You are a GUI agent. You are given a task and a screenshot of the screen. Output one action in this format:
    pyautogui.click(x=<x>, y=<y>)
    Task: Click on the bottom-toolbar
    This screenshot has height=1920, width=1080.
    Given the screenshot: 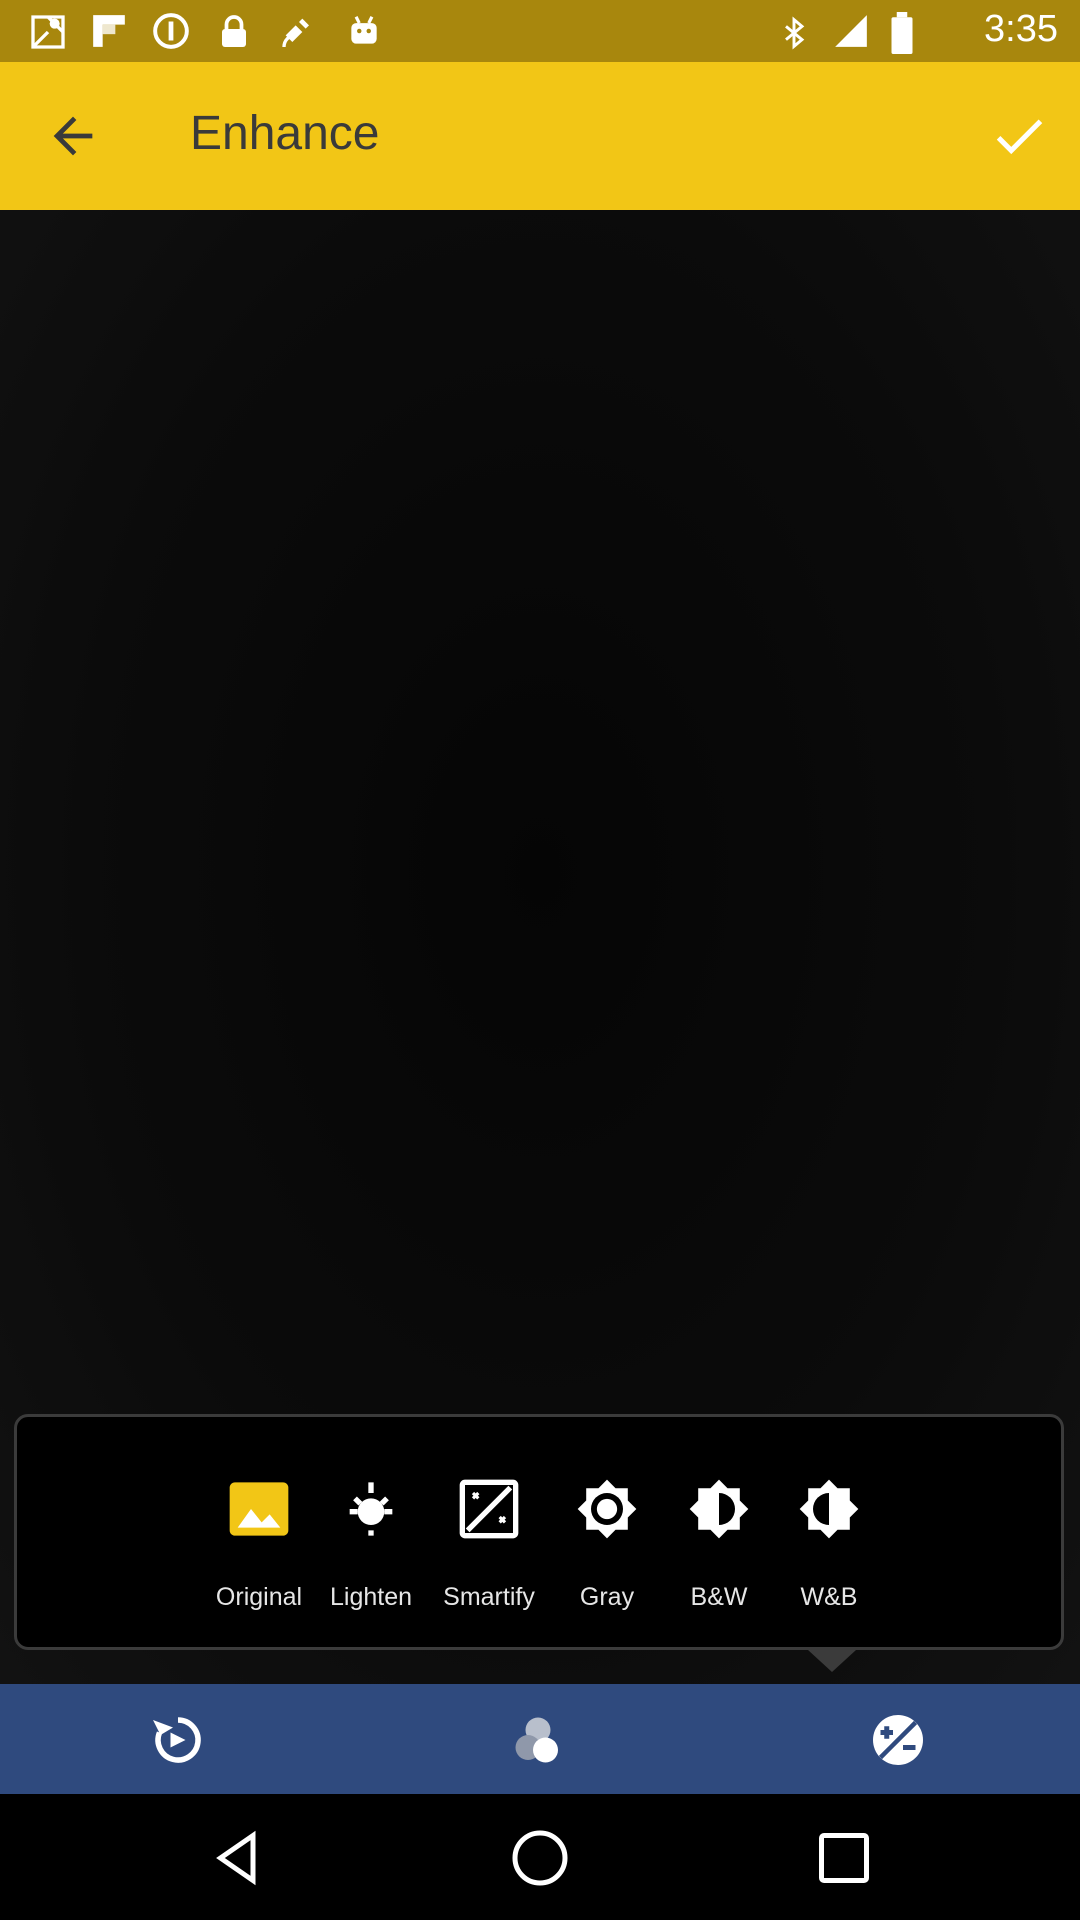 What is the action you would take?
    pyautogui.click(x=540, y=1739)
    